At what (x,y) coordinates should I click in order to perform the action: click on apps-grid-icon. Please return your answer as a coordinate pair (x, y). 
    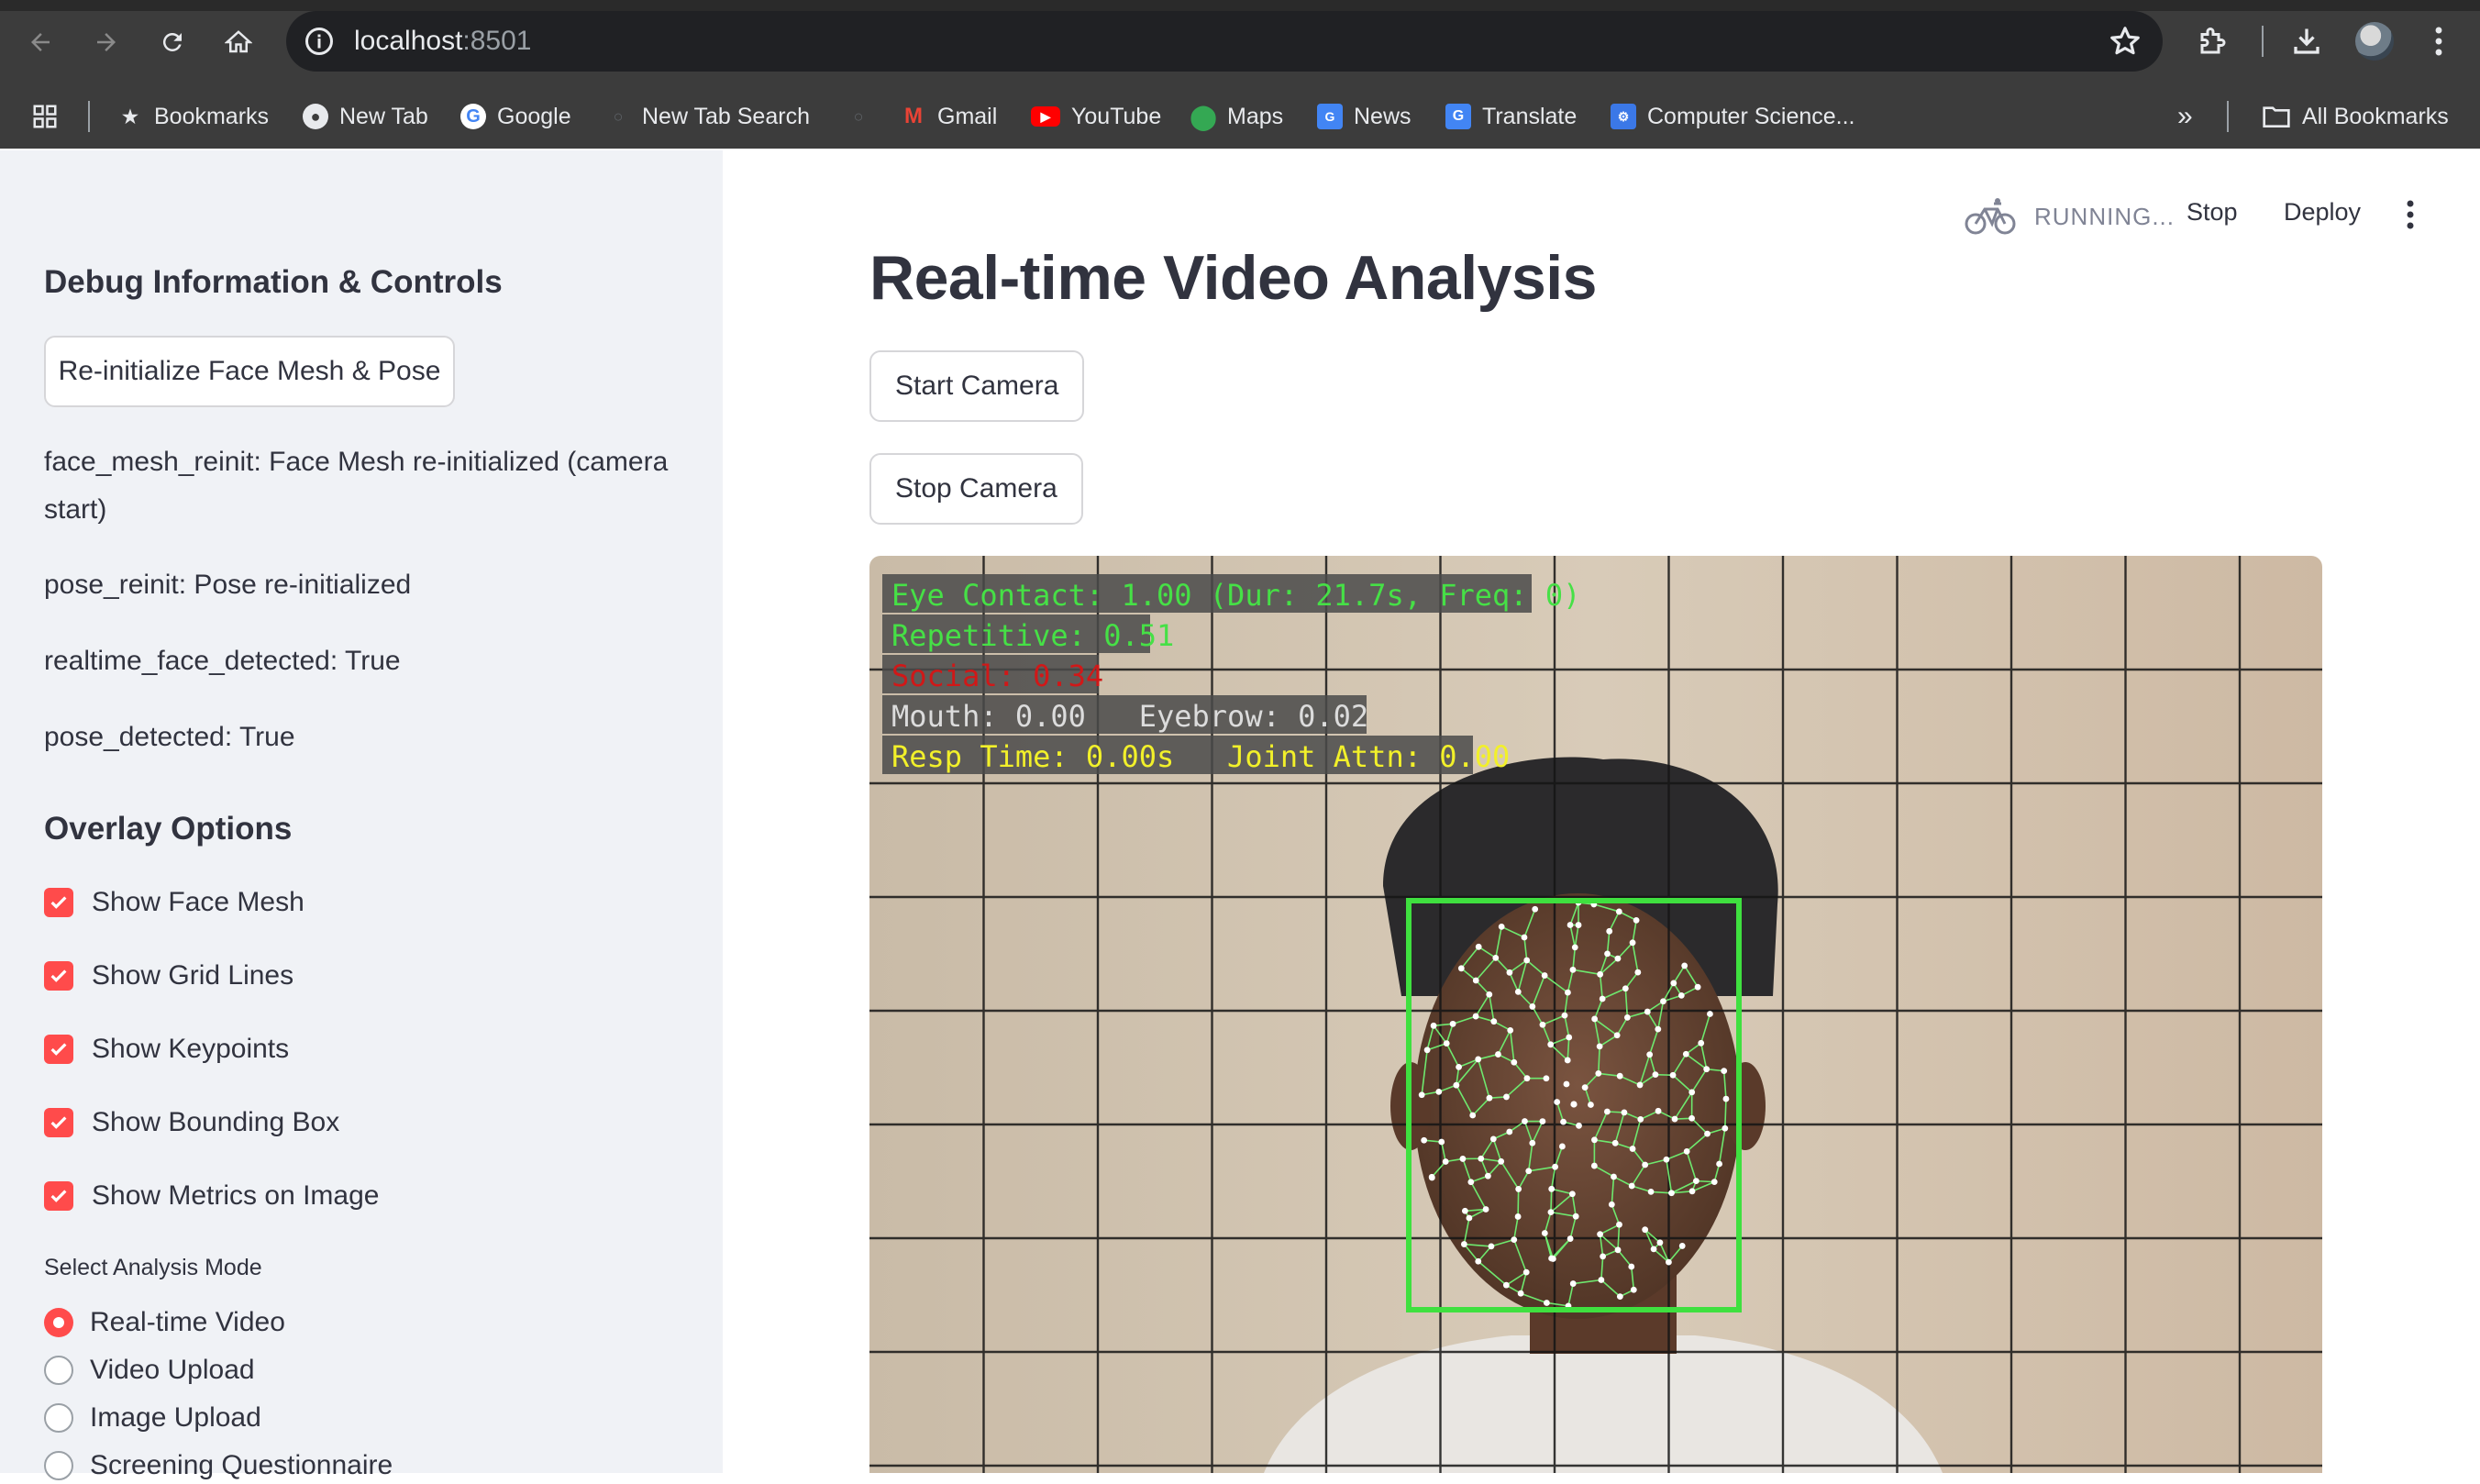
    Looking at the image, I should click on (45, 116).